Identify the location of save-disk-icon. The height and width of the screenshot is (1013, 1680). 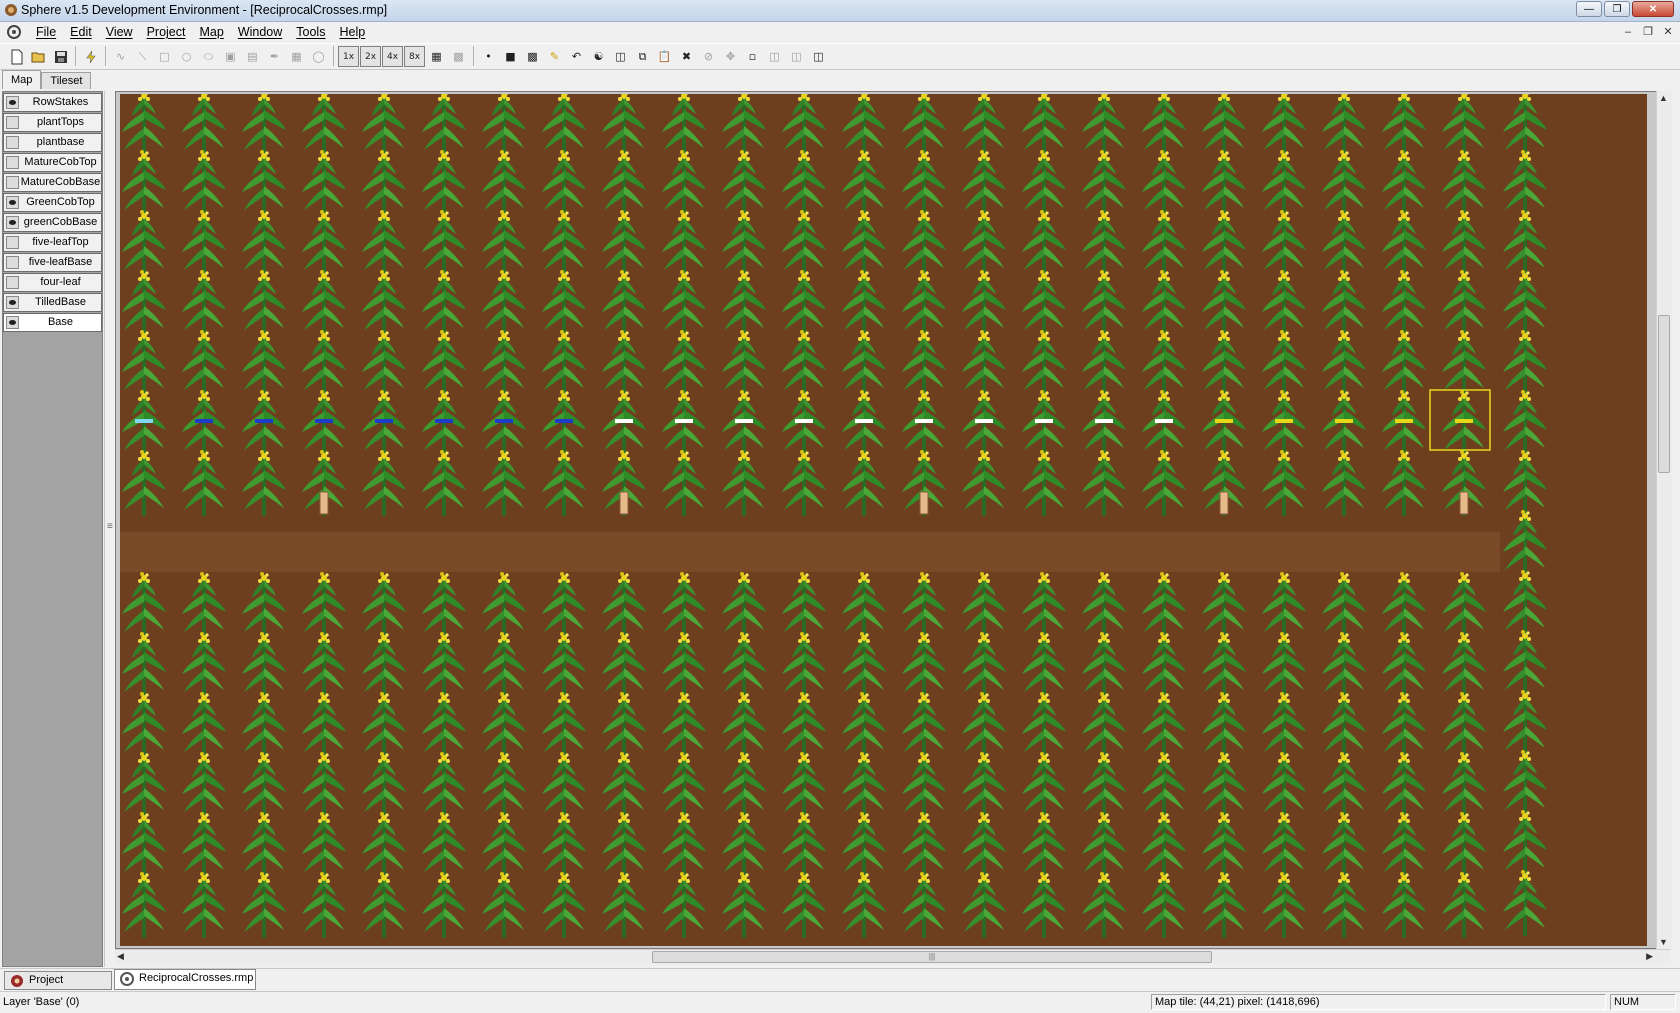
(60, 56).